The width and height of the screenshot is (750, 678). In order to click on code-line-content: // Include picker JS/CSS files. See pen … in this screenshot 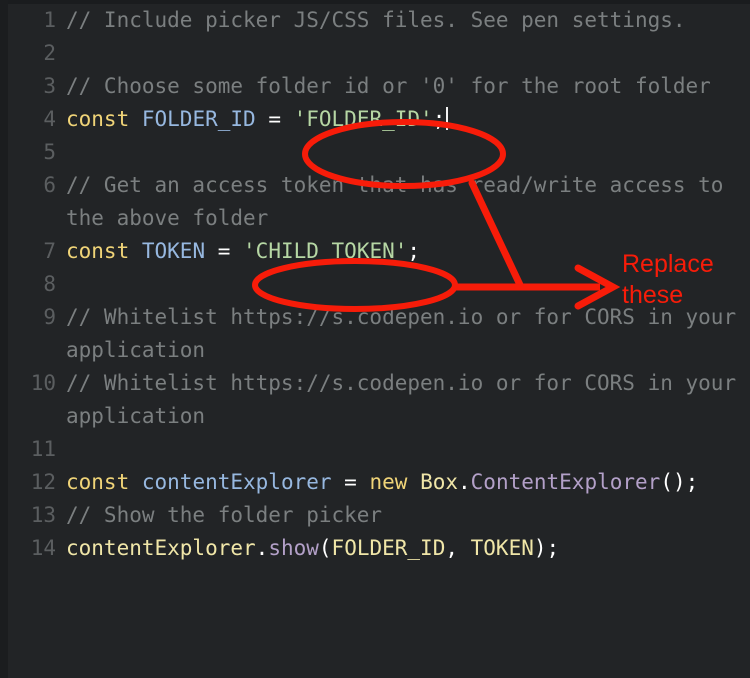, I will do `click(408, 20)`.